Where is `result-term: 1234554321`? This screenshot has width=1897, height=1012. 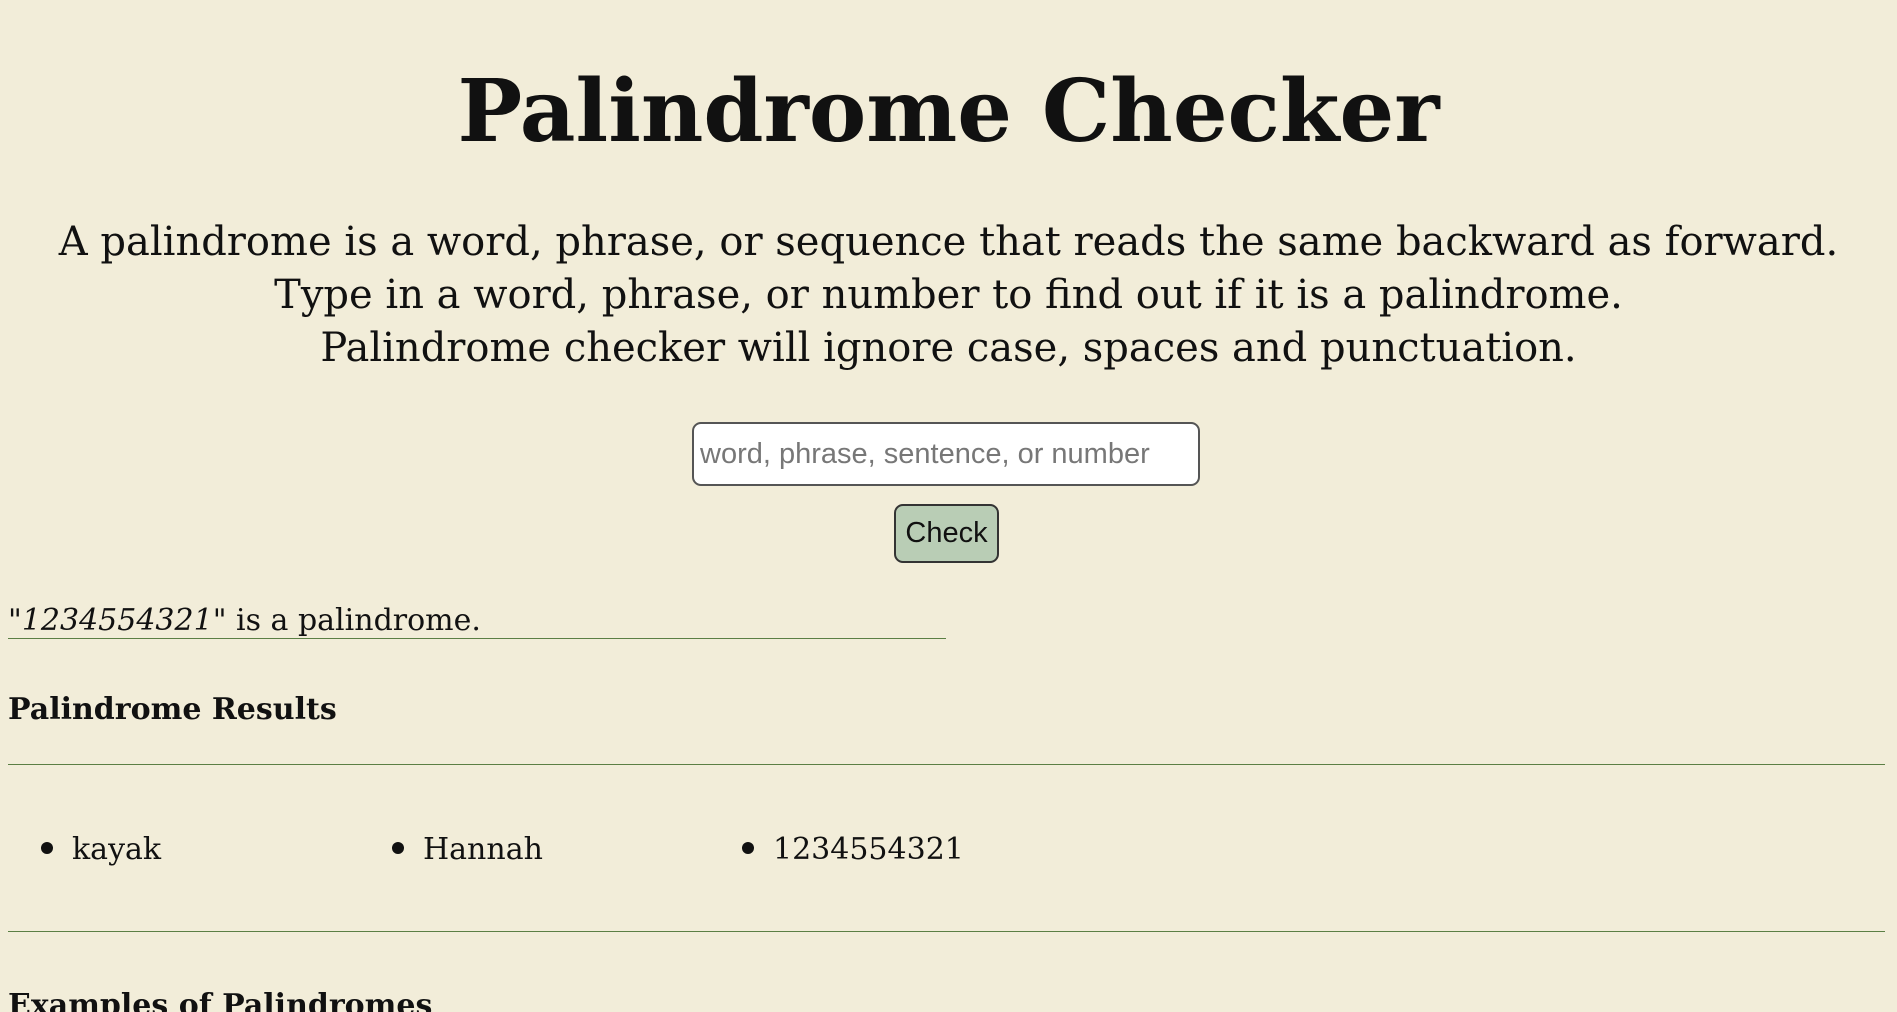 result-term: 1234554321 is located at coordinates (117, 620).